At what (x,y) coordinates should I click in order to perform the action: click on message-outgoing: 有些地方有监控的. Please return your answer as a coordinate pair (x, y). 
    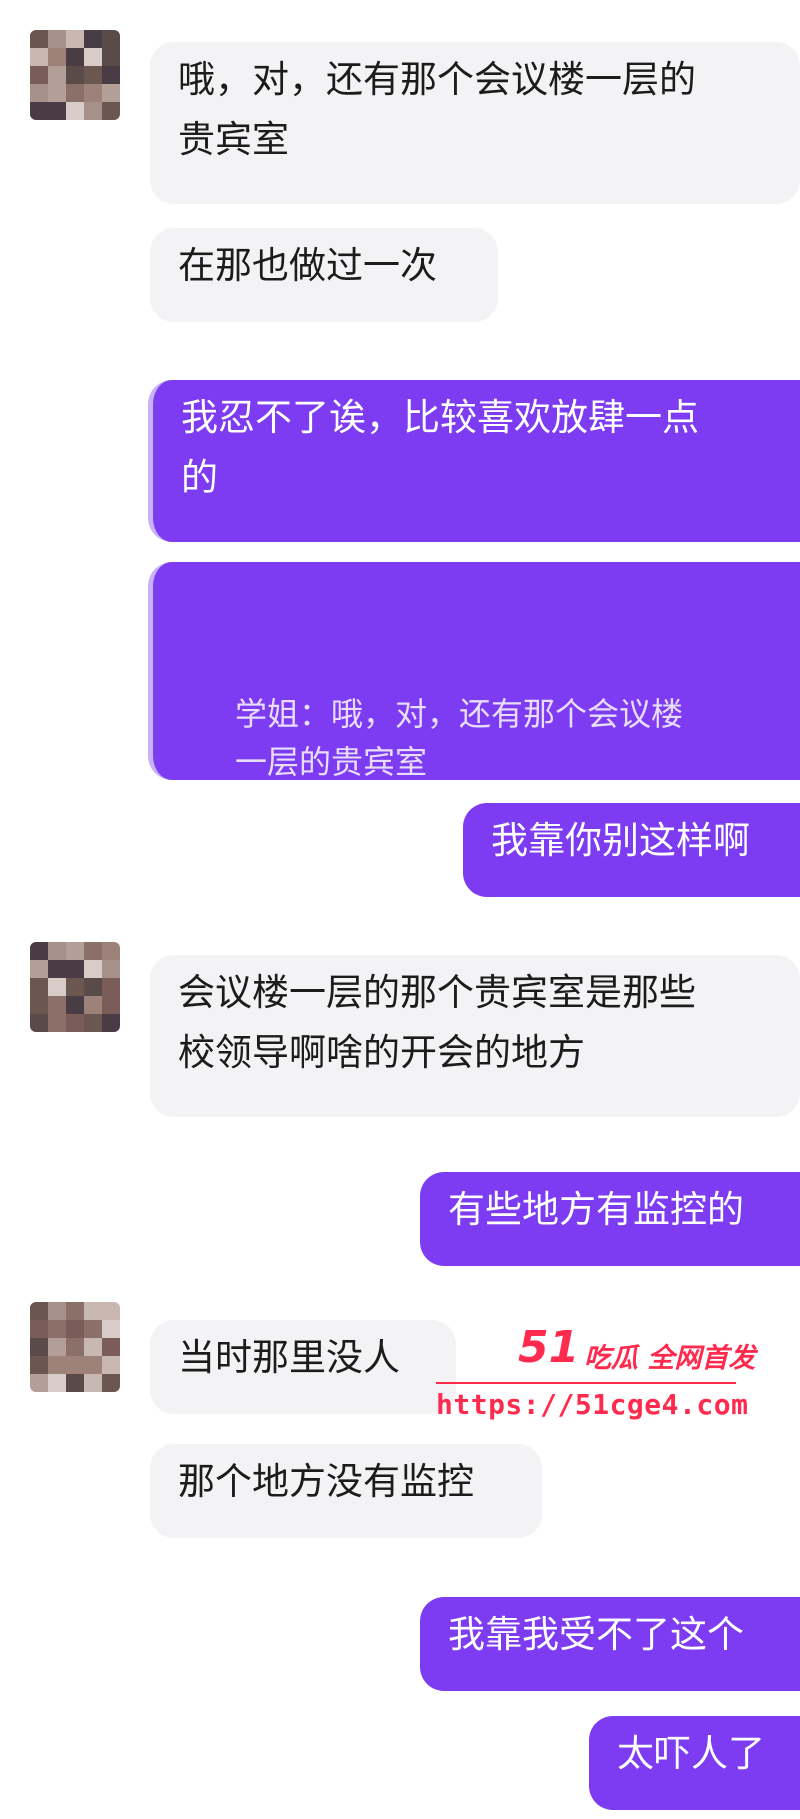
    Looking at the image, I should click on (610, 1219).